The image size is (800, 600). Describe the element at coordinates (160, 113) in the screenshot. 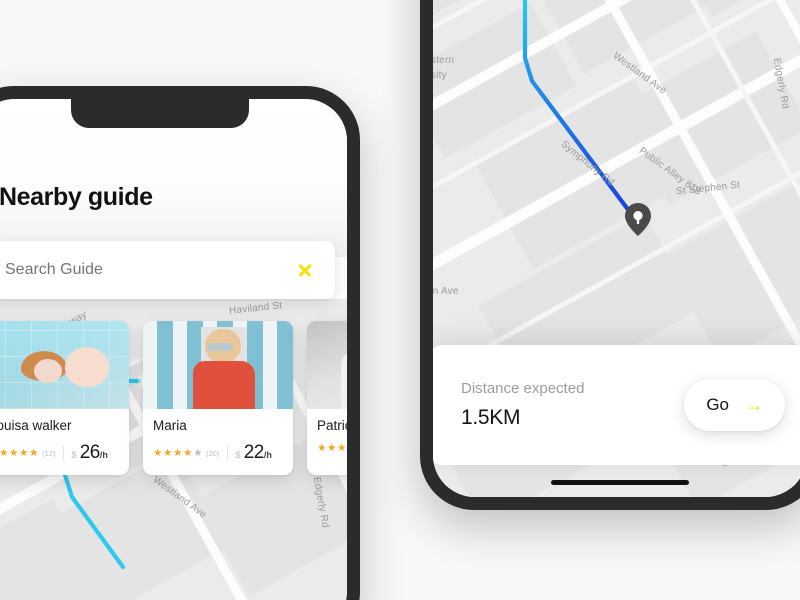

I see `phone-notch` at that location.